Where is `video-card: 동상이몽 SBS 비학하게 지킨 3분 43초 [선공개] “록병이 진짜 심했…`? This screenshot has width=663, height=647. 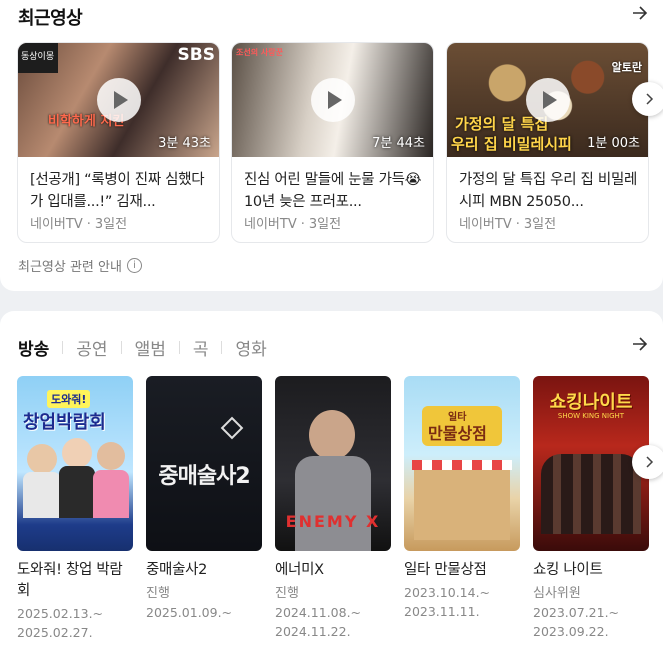
video-card: 동상이몽 SBS 비학하게 지킨 3분 43초 [선공개] “록병이 진짜 심했… is located at coordinates (118, 142).